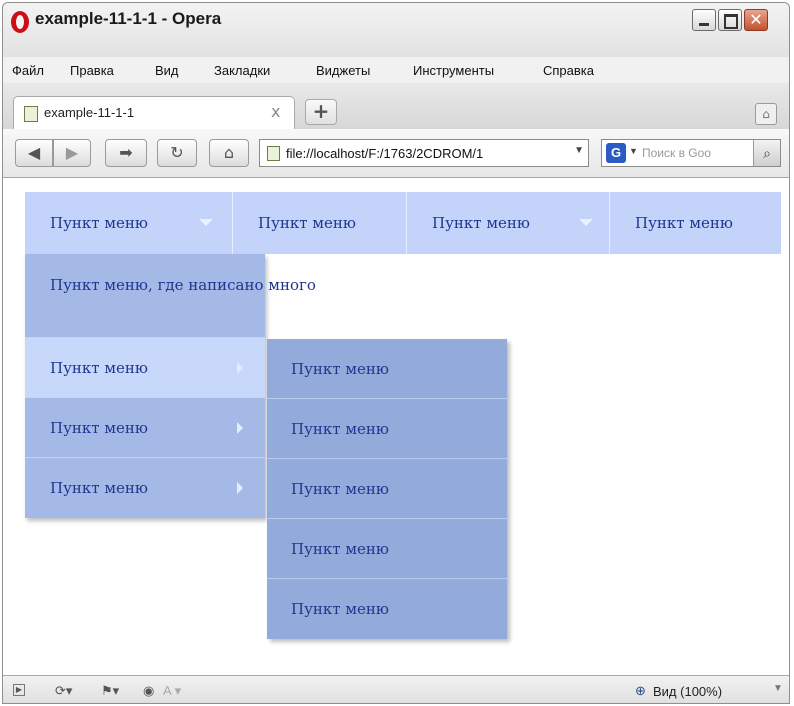 Image resolution: width=794 pixels, height=706 pixels. Describe the element at coordinates (19, 690) in the screenshot. I see `panel-toggle-icon: ▶` at that location.